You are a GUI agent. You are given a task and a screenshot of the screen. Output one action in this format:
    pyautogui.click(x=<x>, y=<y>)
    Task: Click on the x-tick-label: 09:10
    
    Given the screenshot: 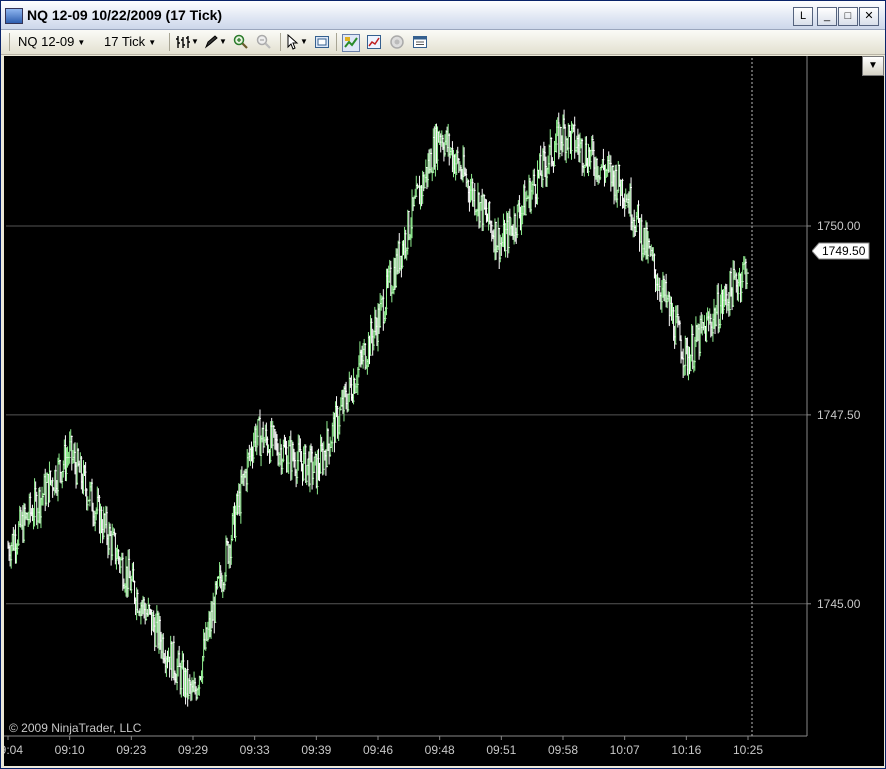 What is the action you would take?
    pyautogui.click(x=70, y=750)
    